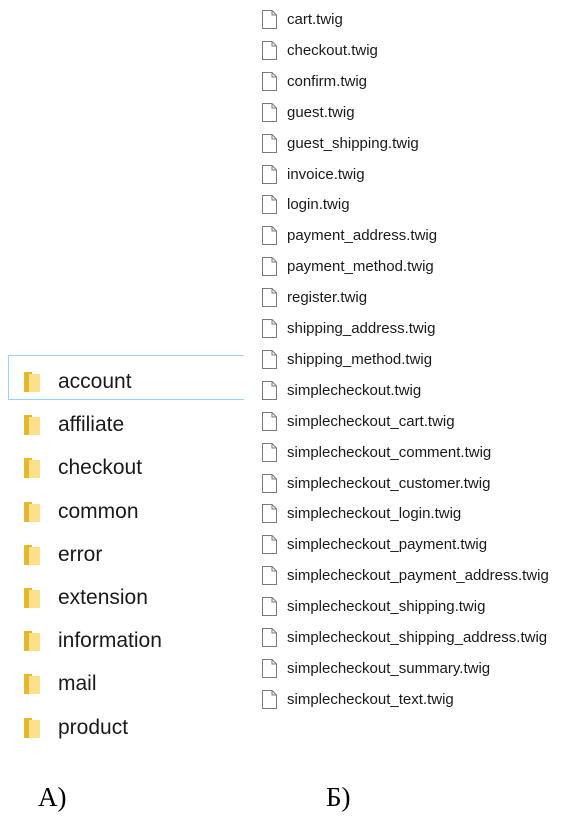 The image size is (584, 816). I want to click on file-label: simplecheckout_login.twig, so click(374, 513).